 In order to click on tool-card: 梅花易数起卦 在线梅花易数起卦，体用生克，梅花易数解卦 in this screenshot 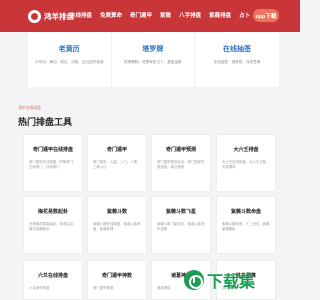, I will do `click(53, 225)`.